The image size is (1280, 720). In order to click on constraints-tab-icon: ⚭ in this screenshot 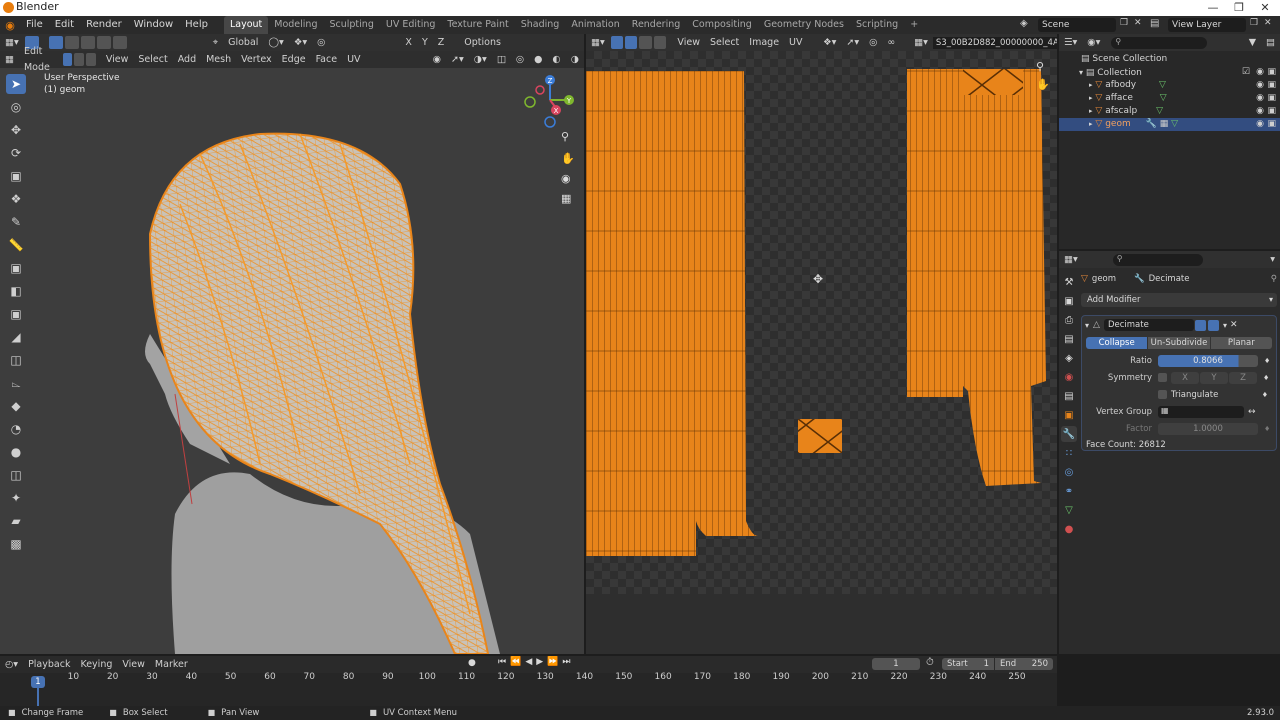, I will do `click(1069, 491)`.